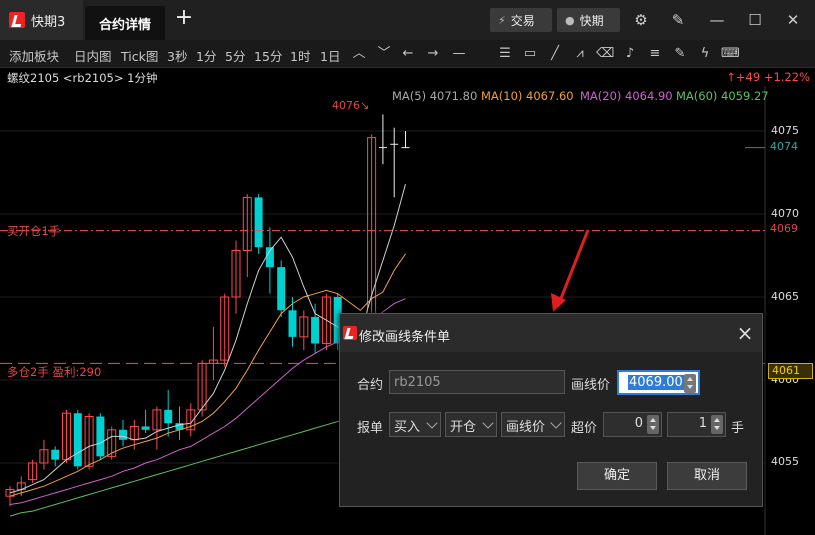  Describe the element at coordinates (591, 385) in the screenshot. I see `line-price-label: 画线价` at that location.